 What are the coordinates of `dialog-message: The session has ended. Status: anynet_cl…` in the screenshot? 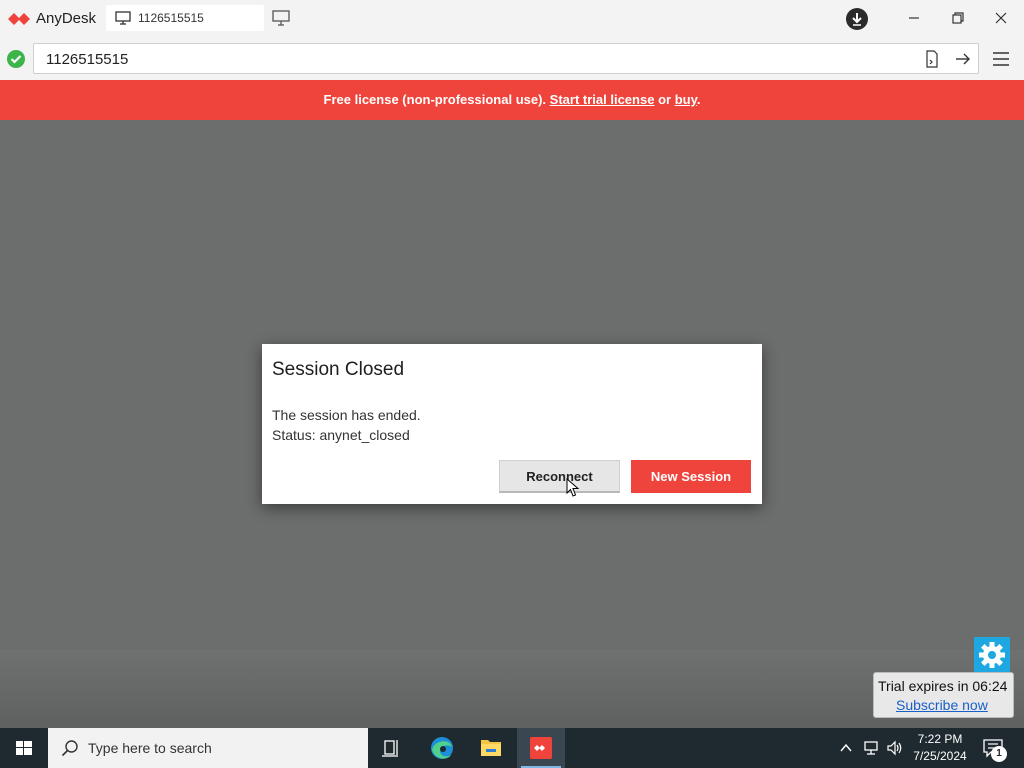 It's located at (346, 425).